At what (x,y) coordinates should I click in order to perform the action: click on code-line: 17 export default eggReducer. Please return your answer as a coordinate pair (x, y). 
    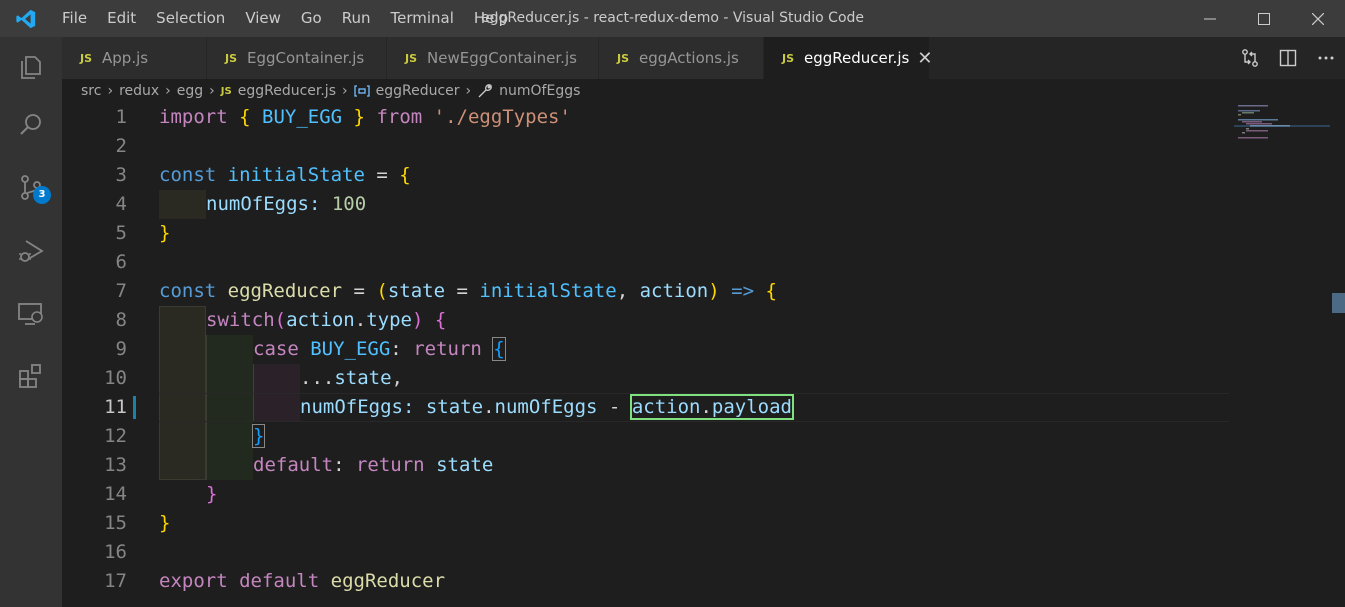
    Looking at the image, I should click on (647, 581).